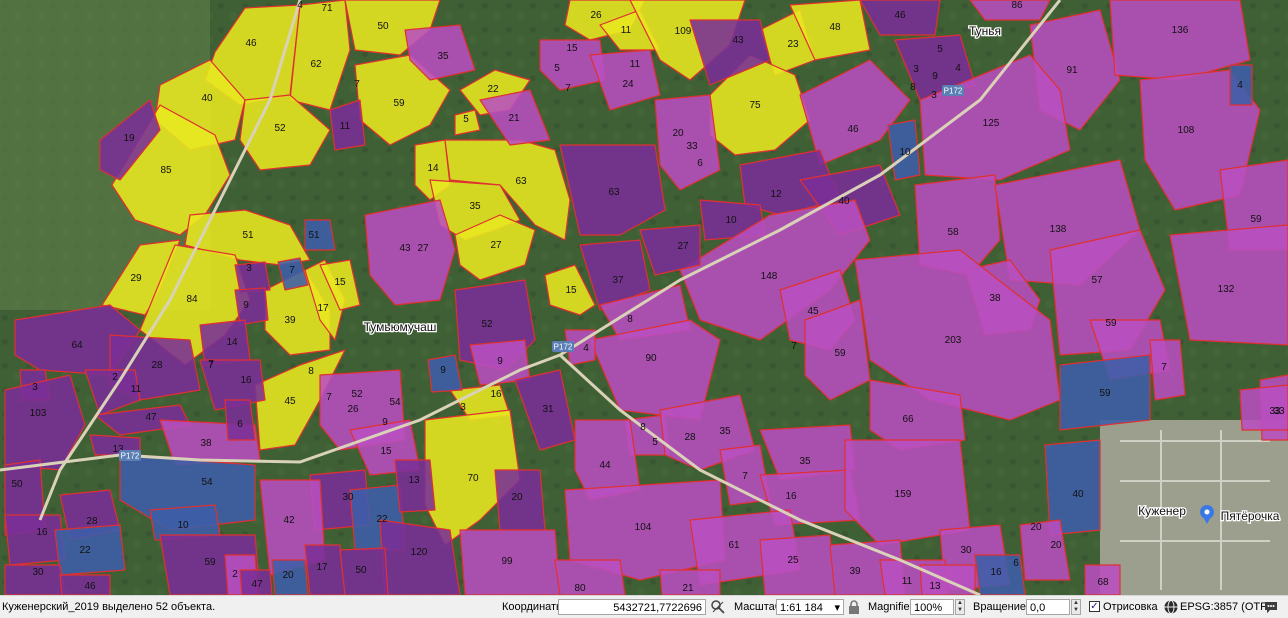  I want to click on field-label: 20, so click(1036, 527).